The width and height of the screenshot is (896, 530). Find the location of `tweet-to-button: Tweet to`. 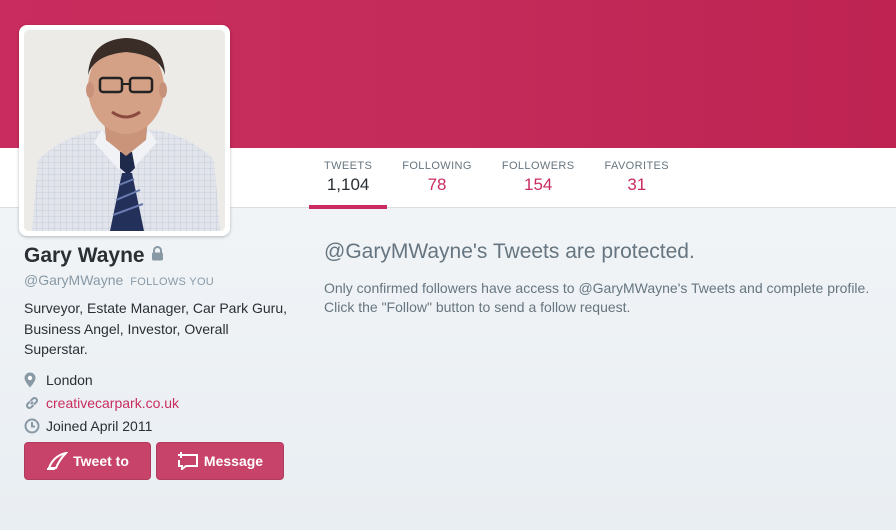

tweet-to-button: Tweet to is located at coordinates (87, 461).